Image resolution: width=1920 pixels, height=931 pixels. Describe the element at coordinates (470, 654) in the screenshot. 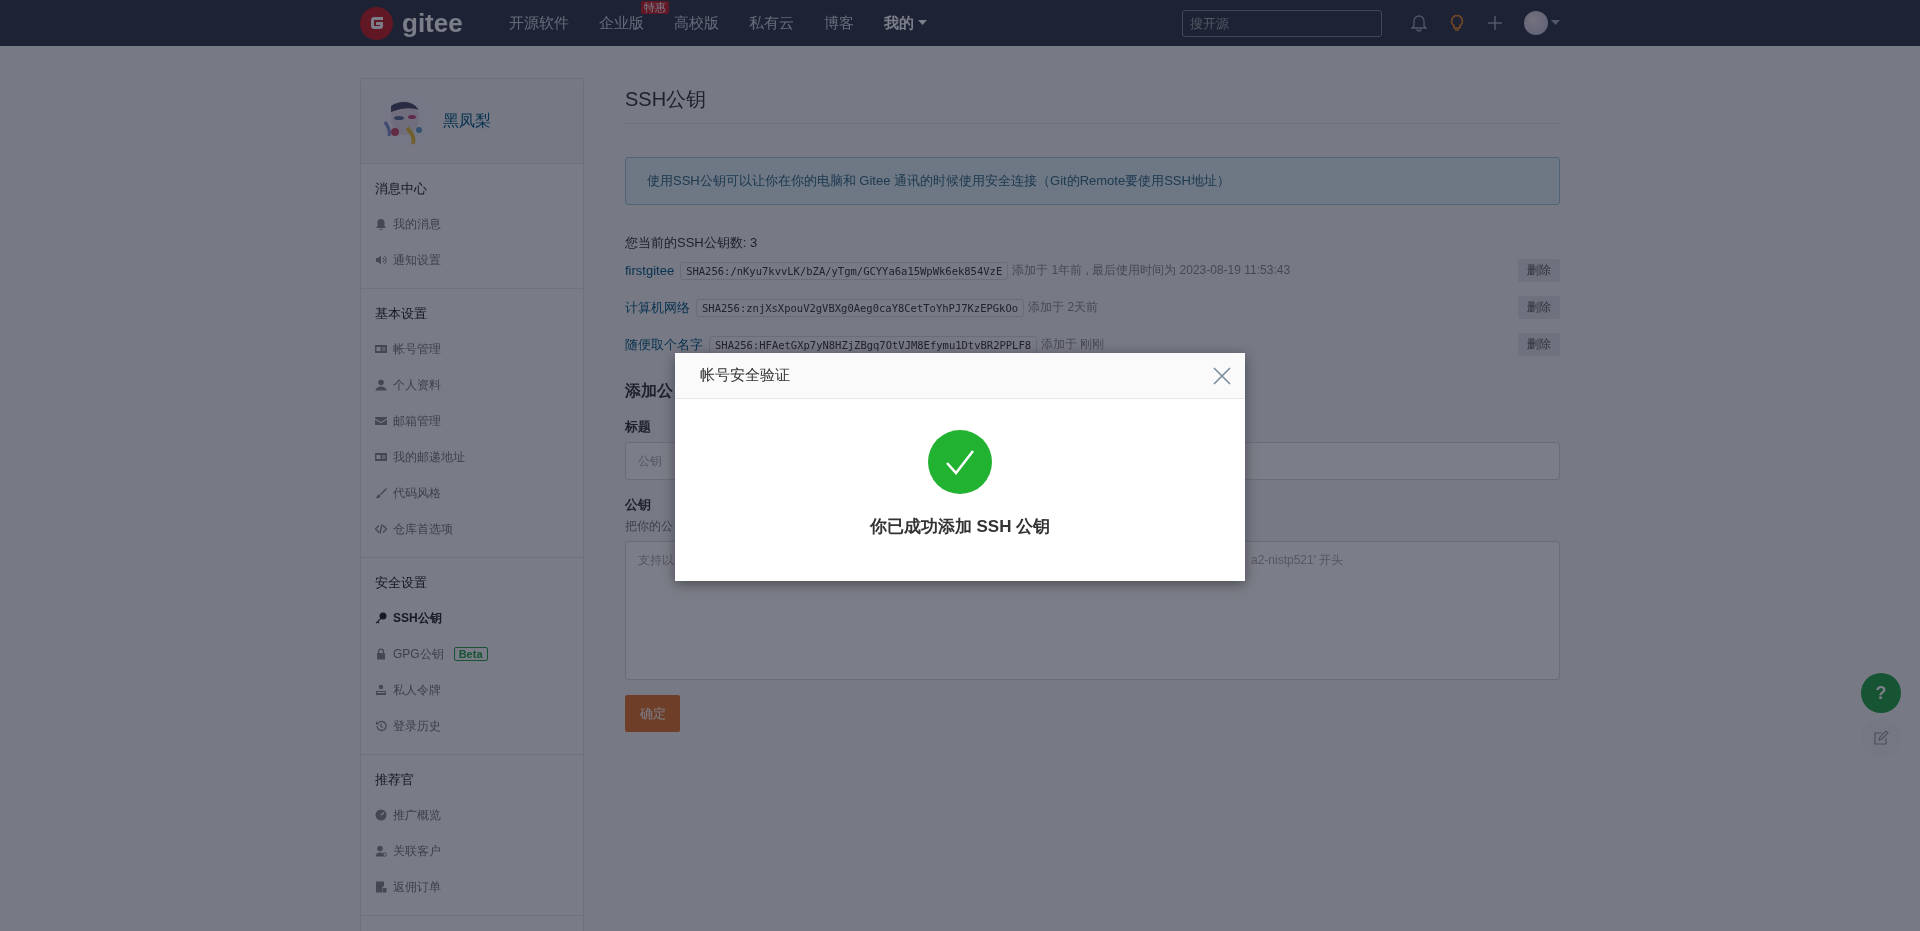

I see `beta-badge: Beta` at that location.